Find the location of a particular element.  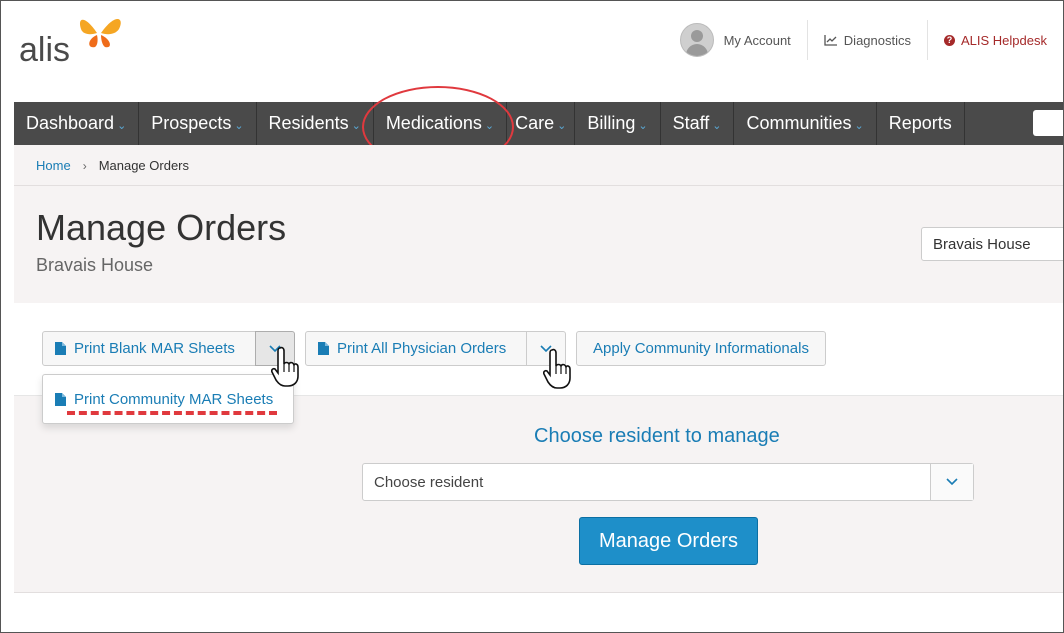

apply-community-informationals-label: Apply Community Informationals is located at coordinates (701, 348).